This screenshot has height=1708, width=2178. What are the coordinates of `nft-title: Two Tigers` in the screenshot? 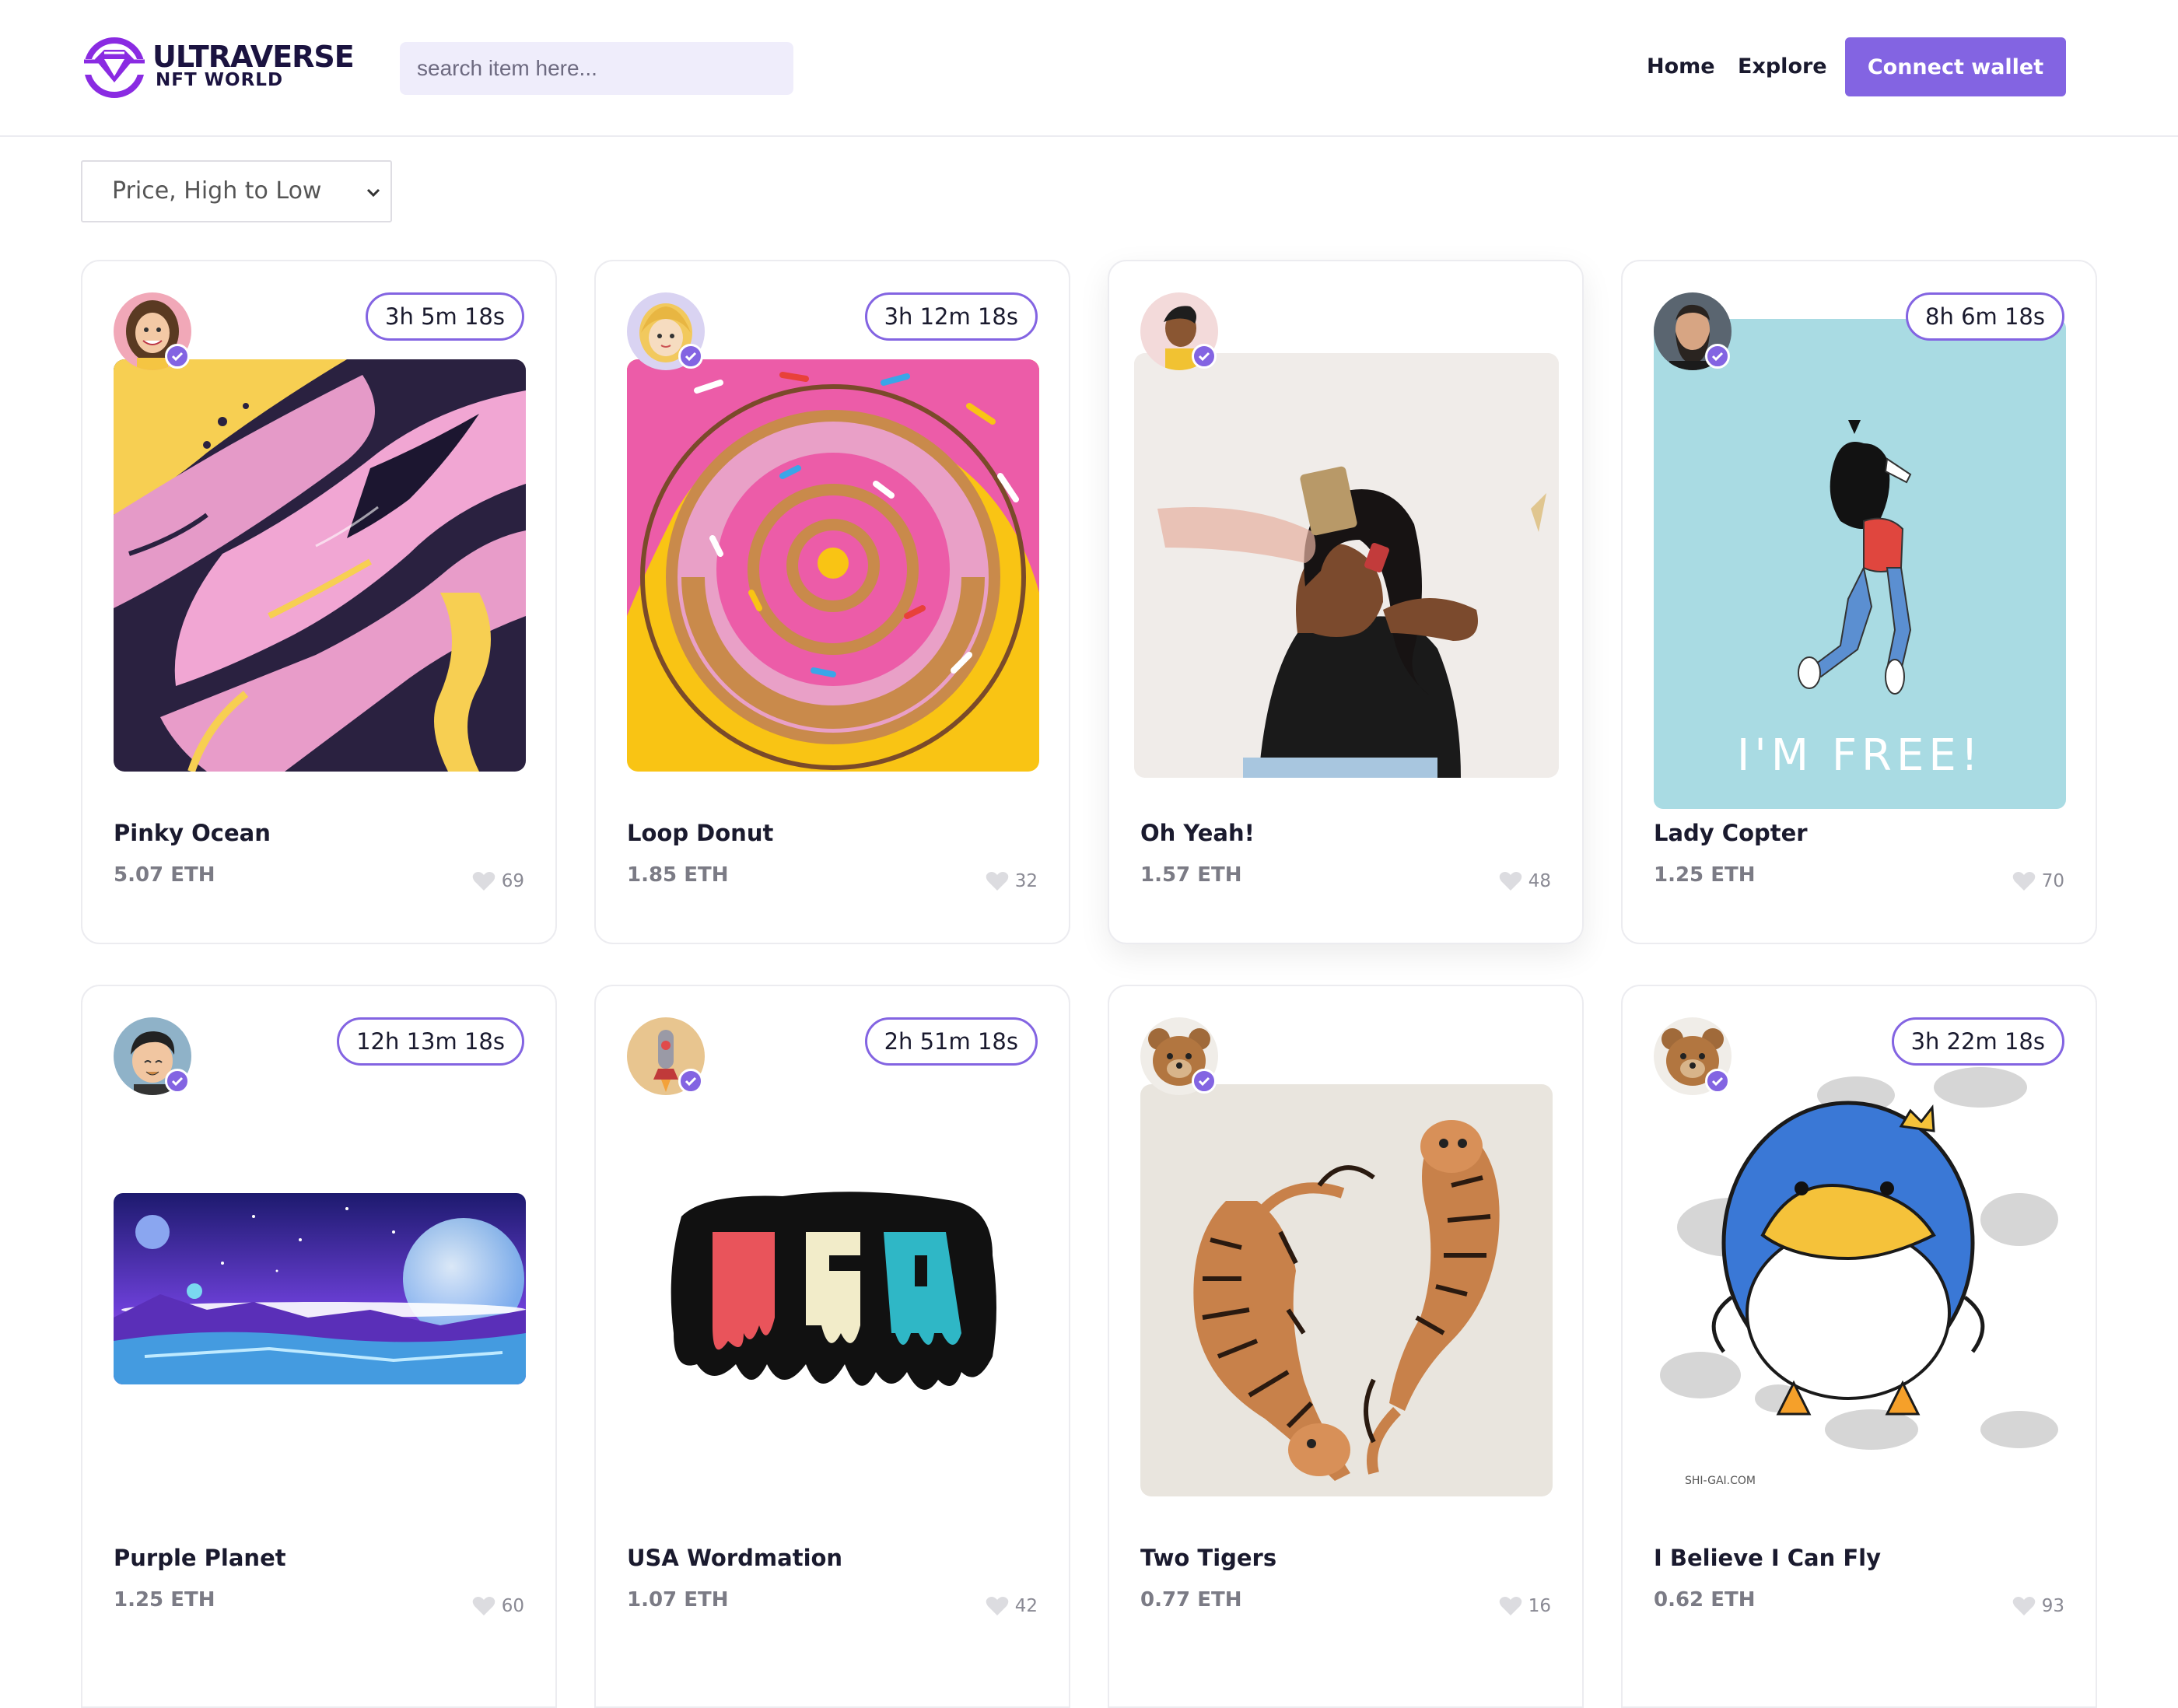 It's located at (1208, 1558).